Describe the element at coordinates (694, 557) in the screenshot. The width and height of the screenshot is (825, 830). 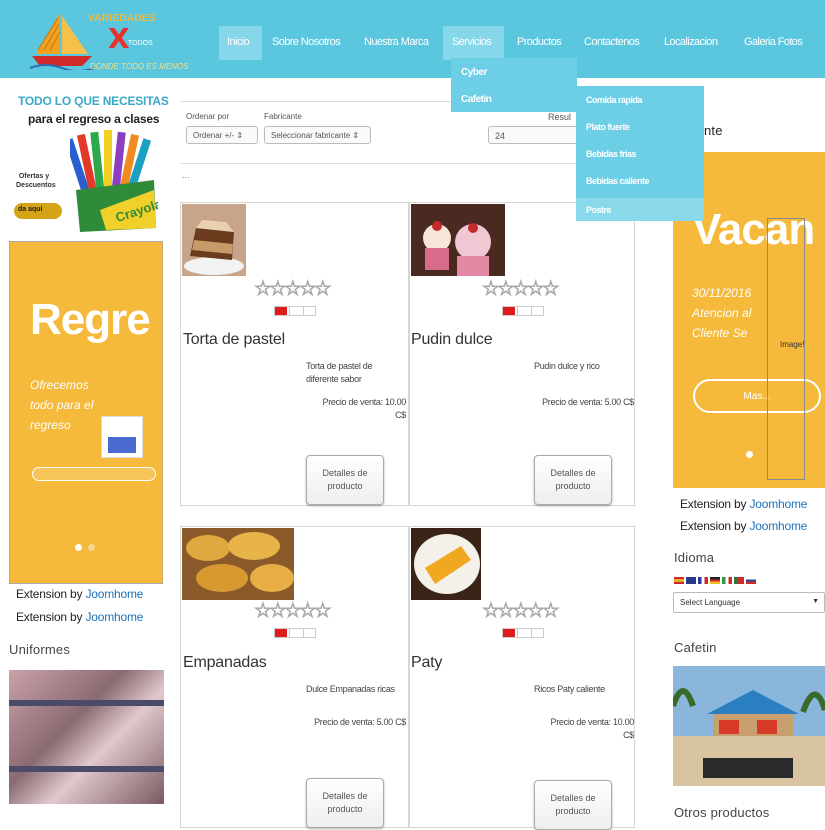
I see `idioma-heading: Idioma` at that location.